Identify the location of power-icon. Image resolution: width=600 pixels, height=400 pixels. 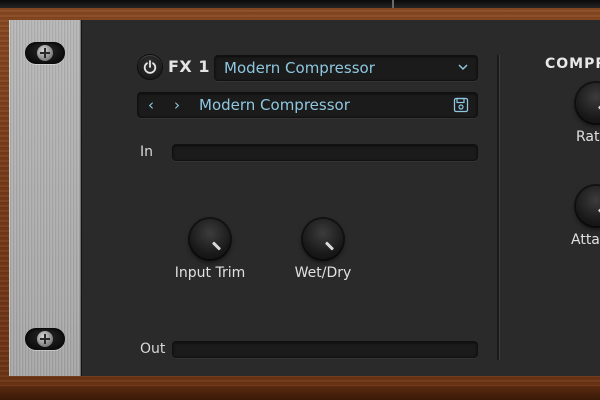
(150, 67).